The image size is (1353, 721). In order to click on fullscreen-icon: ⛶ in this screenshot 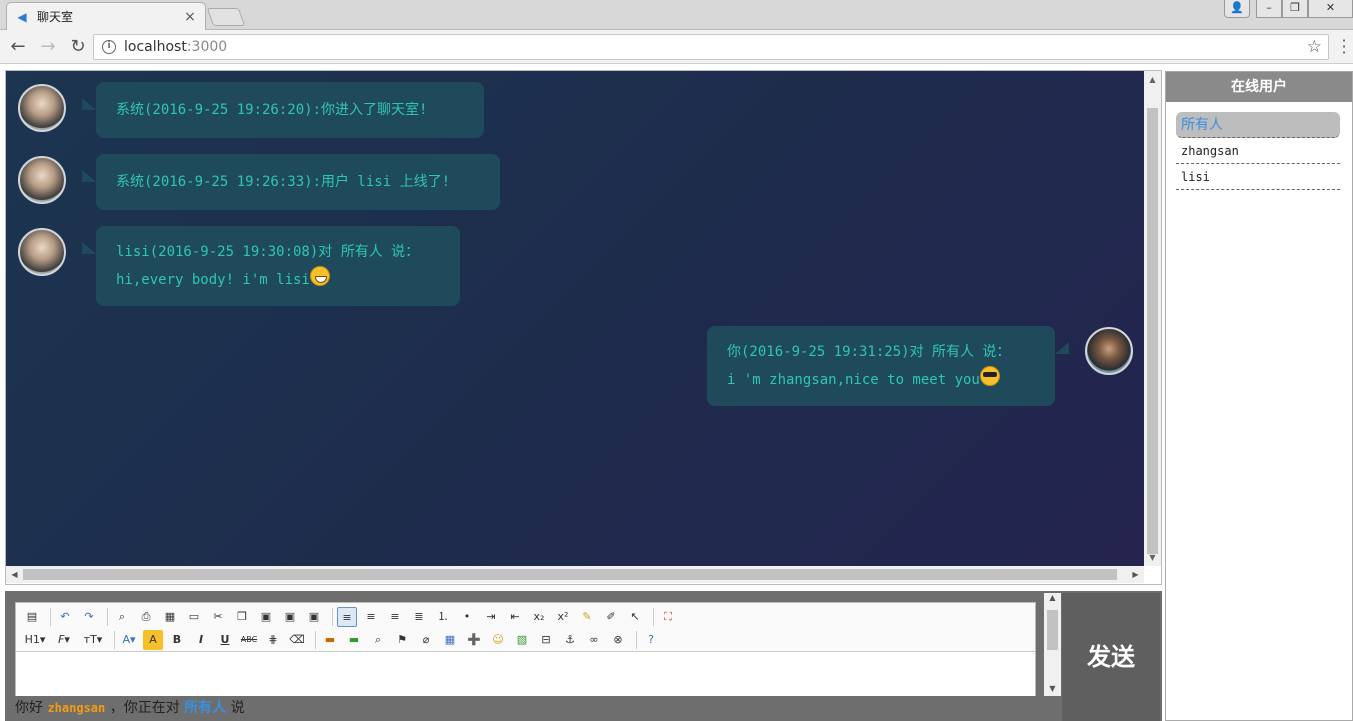, I will do `click(668, 617)`.